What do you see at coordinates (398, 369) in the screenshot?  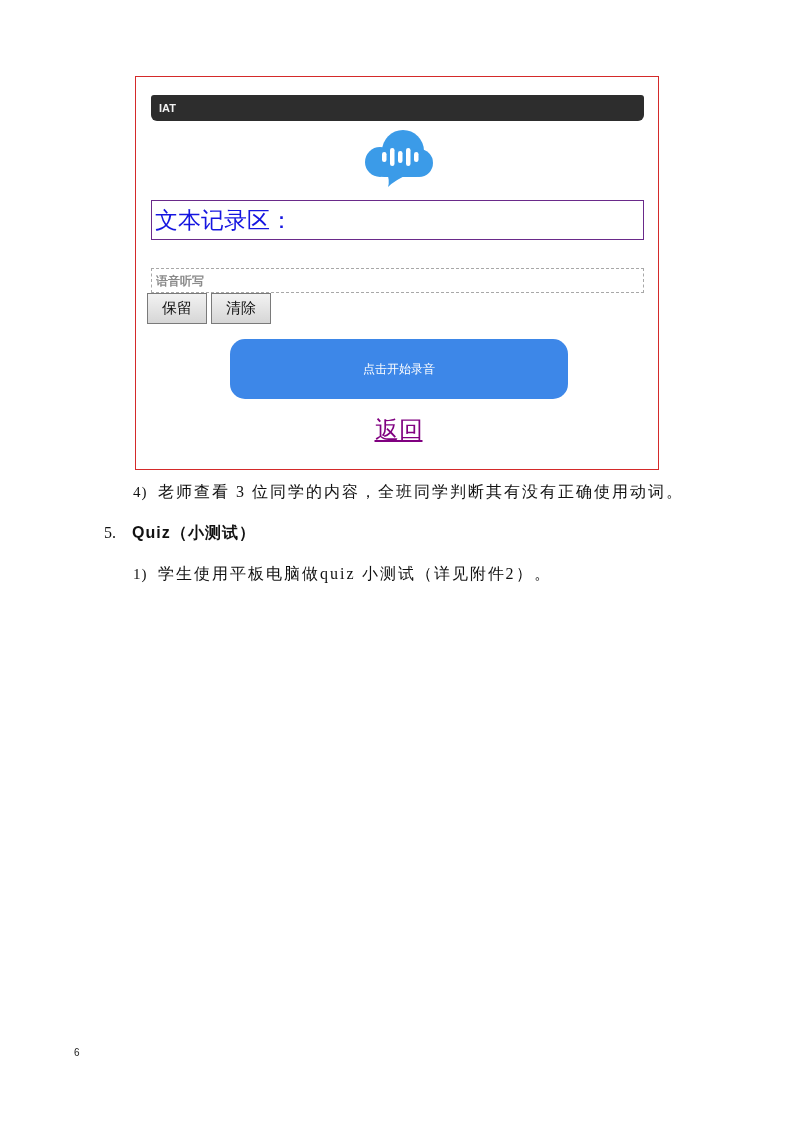 I see `record-button: 点击开始录音` at bounding box center [398, 369].